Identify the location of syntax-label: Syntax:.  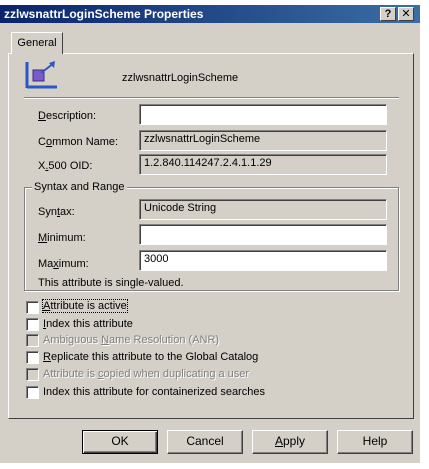
(56, 212).